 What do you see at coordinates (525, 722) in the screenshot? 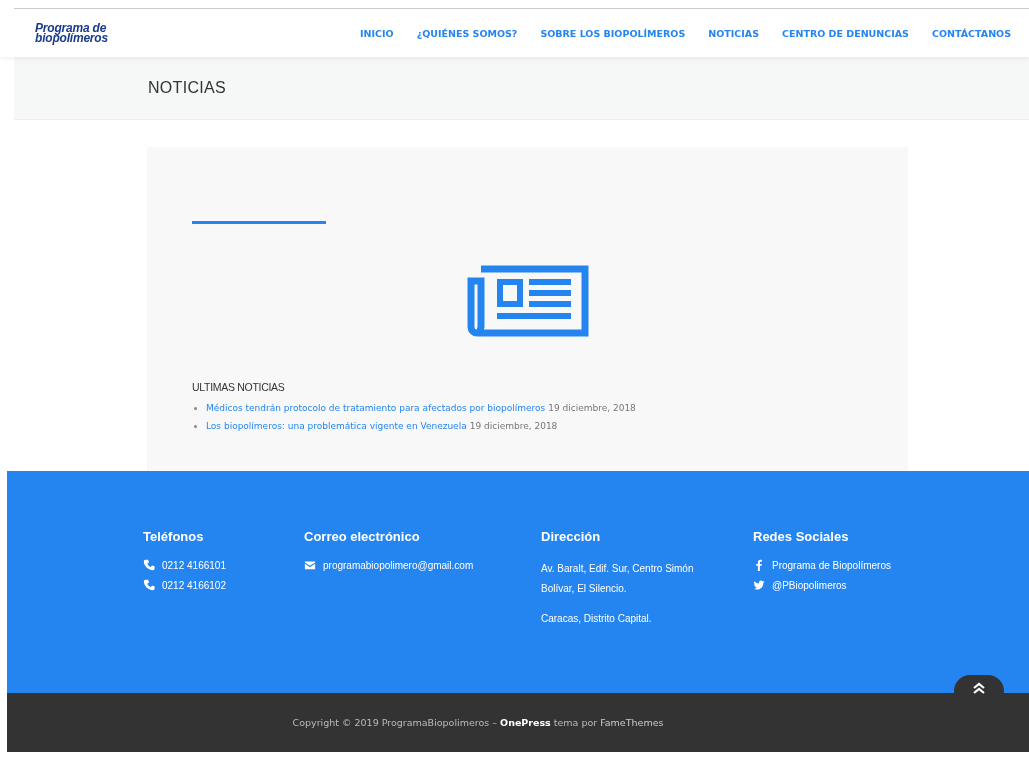
I see `theme-link: OnePress` at bounding box center [525, 722].